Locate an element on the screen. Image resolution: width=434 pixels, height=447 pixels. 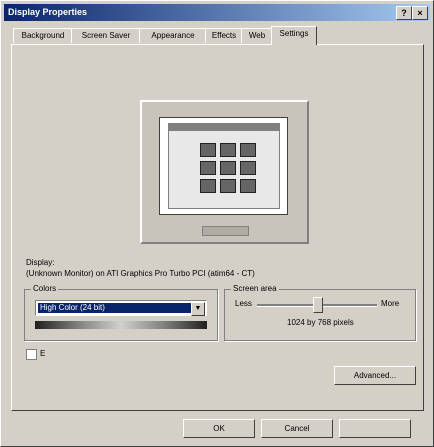
monitor-screen is located at coordinates (223, 166).